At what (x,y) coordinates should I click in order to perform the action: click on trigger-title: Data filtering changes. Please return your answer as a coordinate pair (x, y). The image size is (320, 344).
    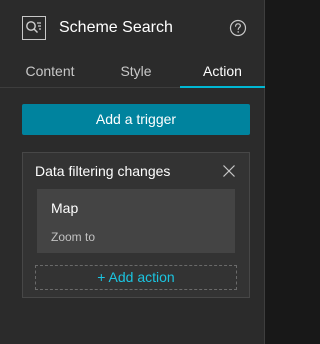
    Looking at the image, I should click on (103, 171).